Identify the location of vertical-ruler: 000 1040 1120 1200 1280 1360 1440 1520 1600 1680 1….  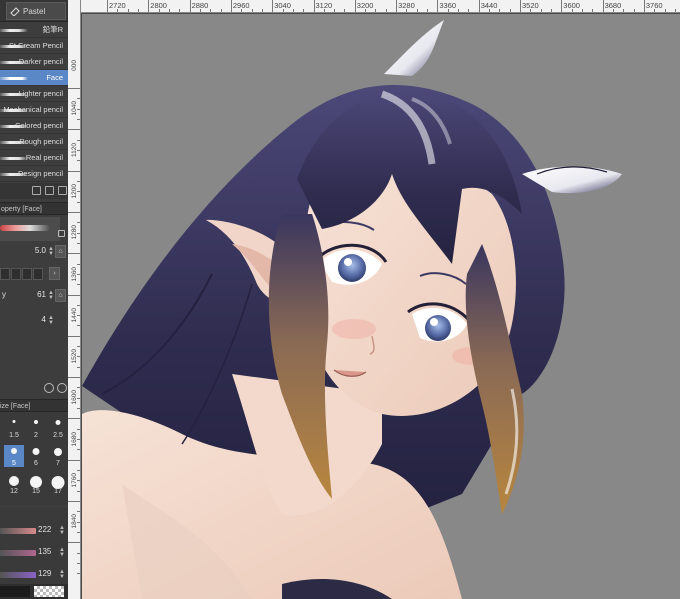
(74, 299).